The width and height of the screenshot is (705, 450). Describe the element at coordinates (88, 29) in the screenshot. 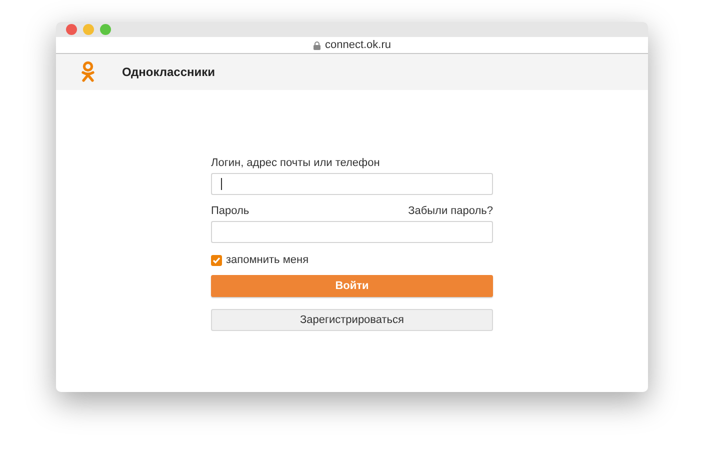

I see `minimize-button` at that location.